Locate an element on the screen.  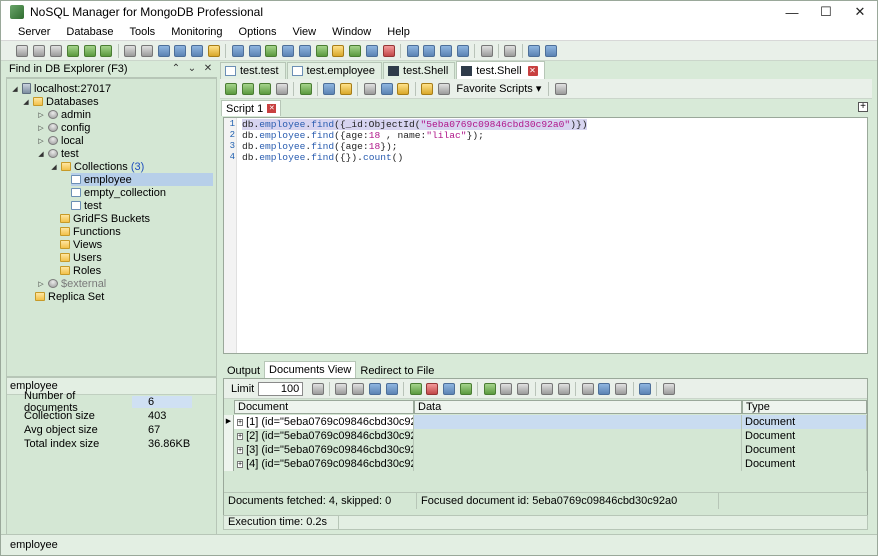
backup-icon is located at coordinates (338, 50).